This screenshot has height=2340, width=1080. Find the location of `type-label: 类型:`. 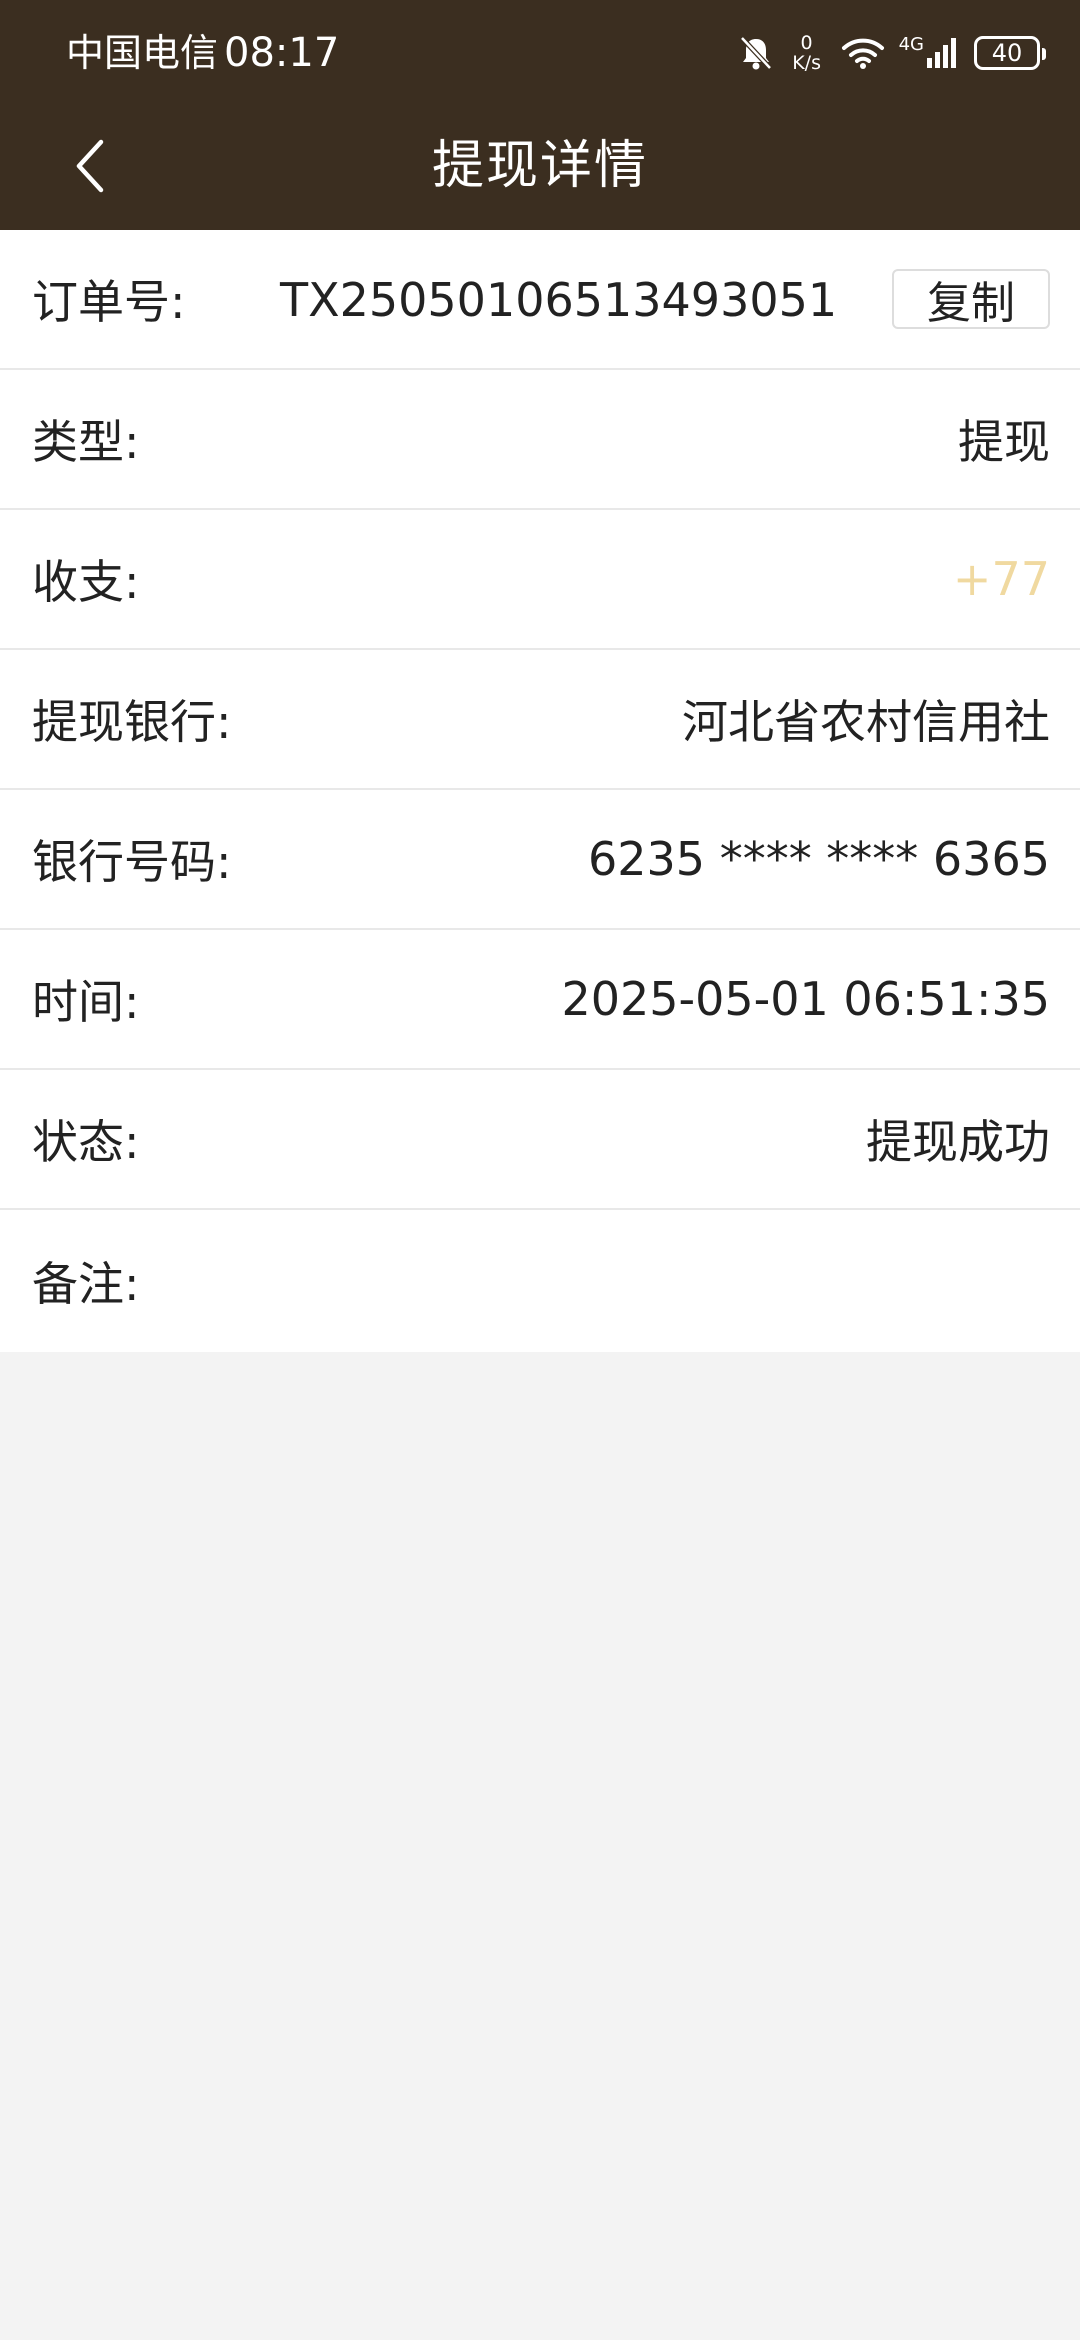

type-label: 类型: is located at coordinates (86, 442).